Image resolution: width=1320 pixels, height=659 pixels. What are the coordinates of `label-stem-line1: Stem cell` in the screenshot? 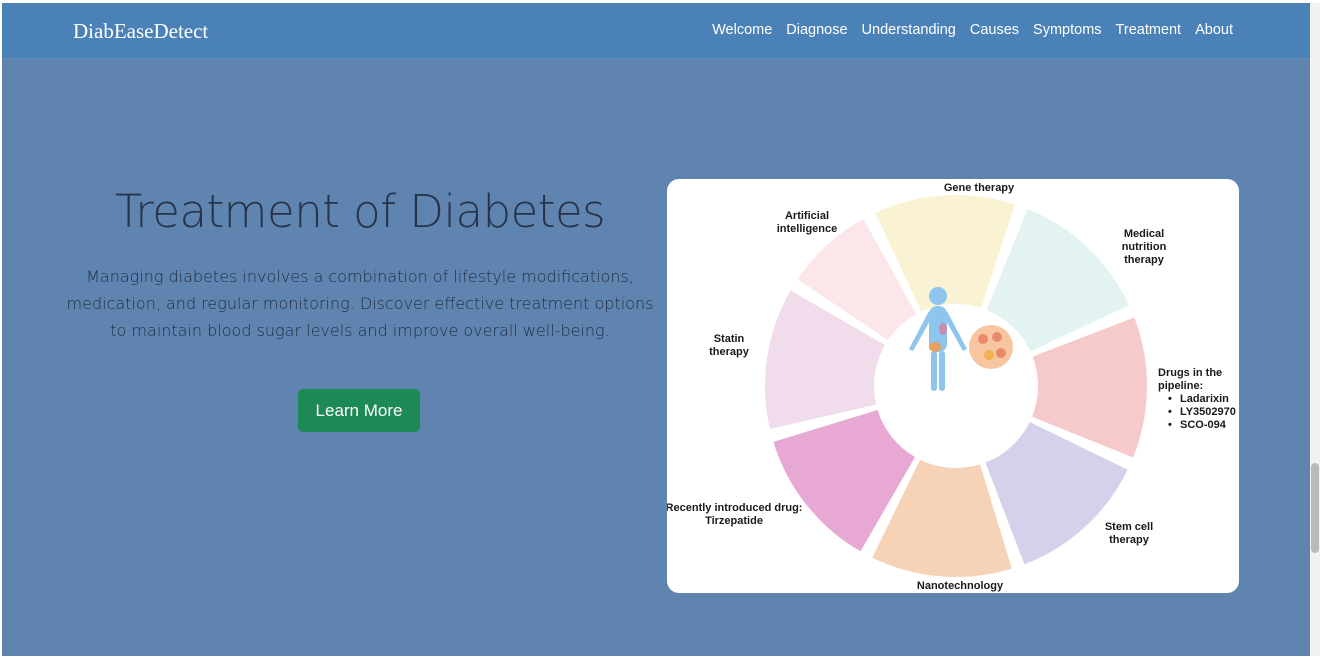 It's located at (1129, 527).